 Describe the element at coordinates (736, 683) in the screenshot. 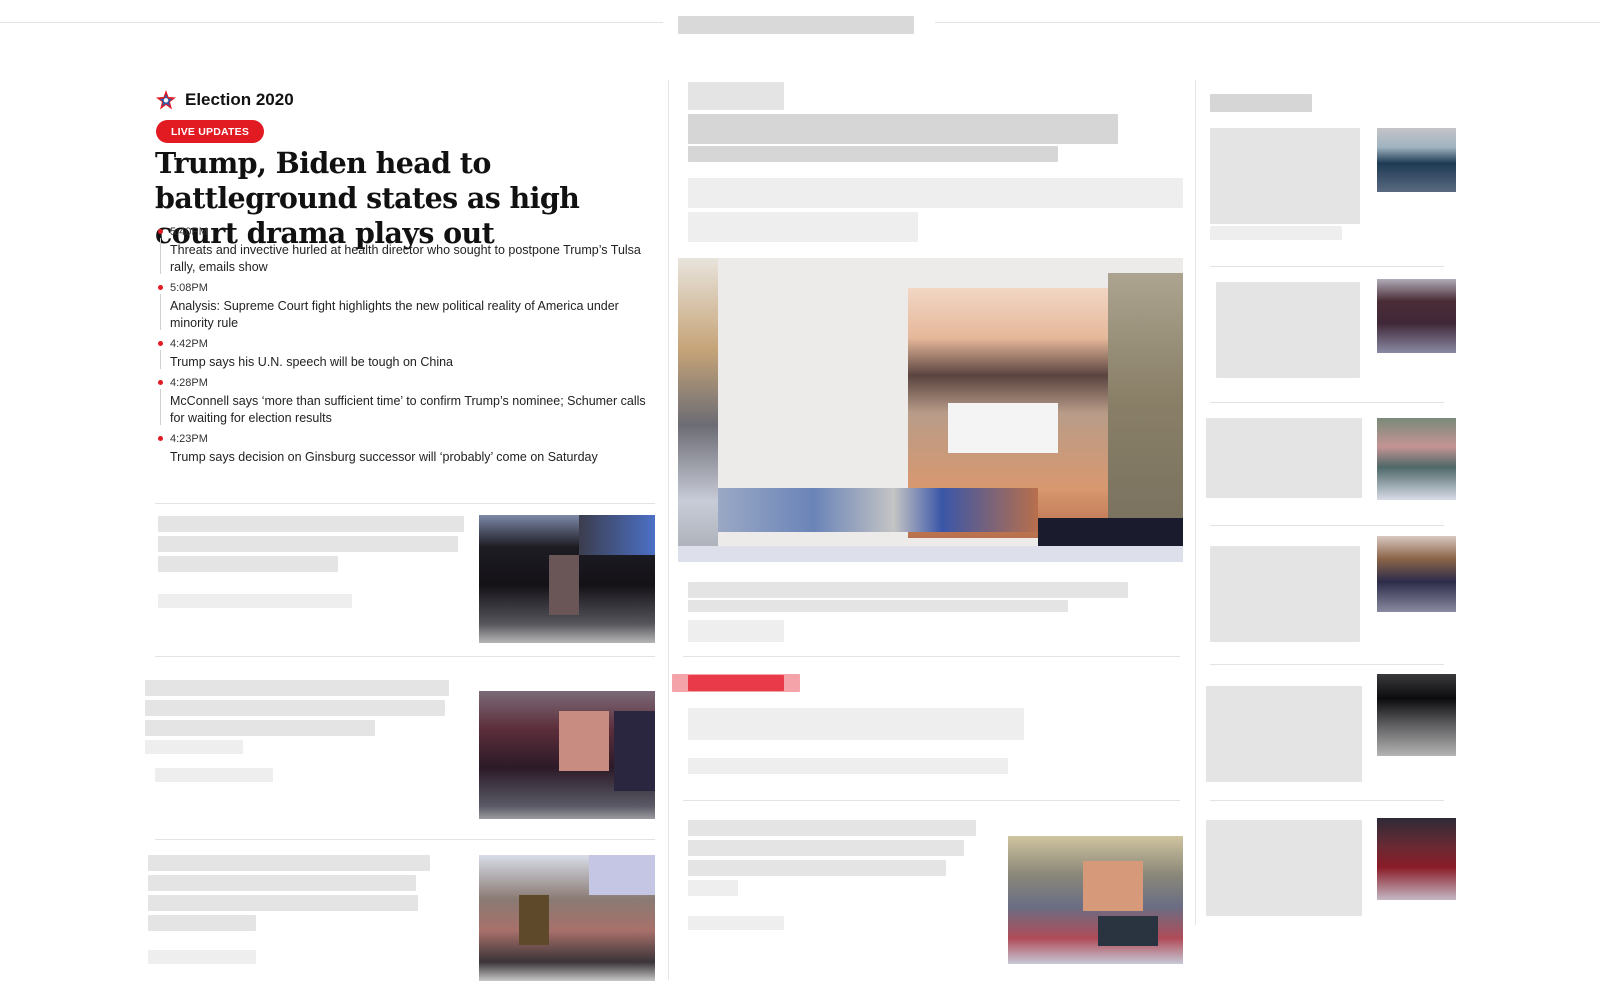

I see `live-kicker-blurred` at that location.